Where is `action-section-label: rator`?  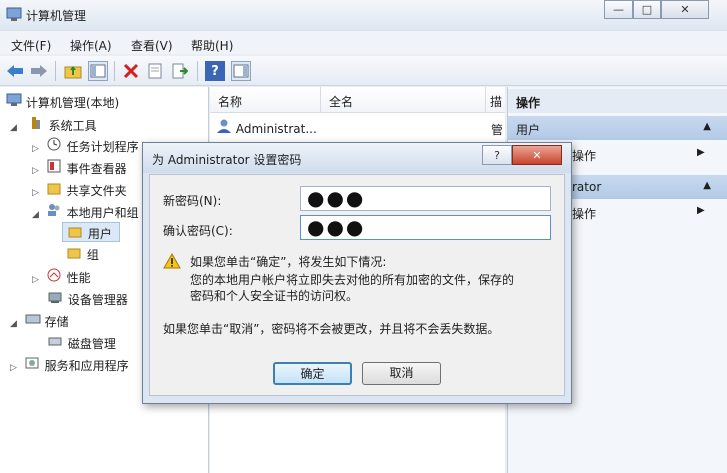
action-section-label: rator is located at coordinates (587, 187).